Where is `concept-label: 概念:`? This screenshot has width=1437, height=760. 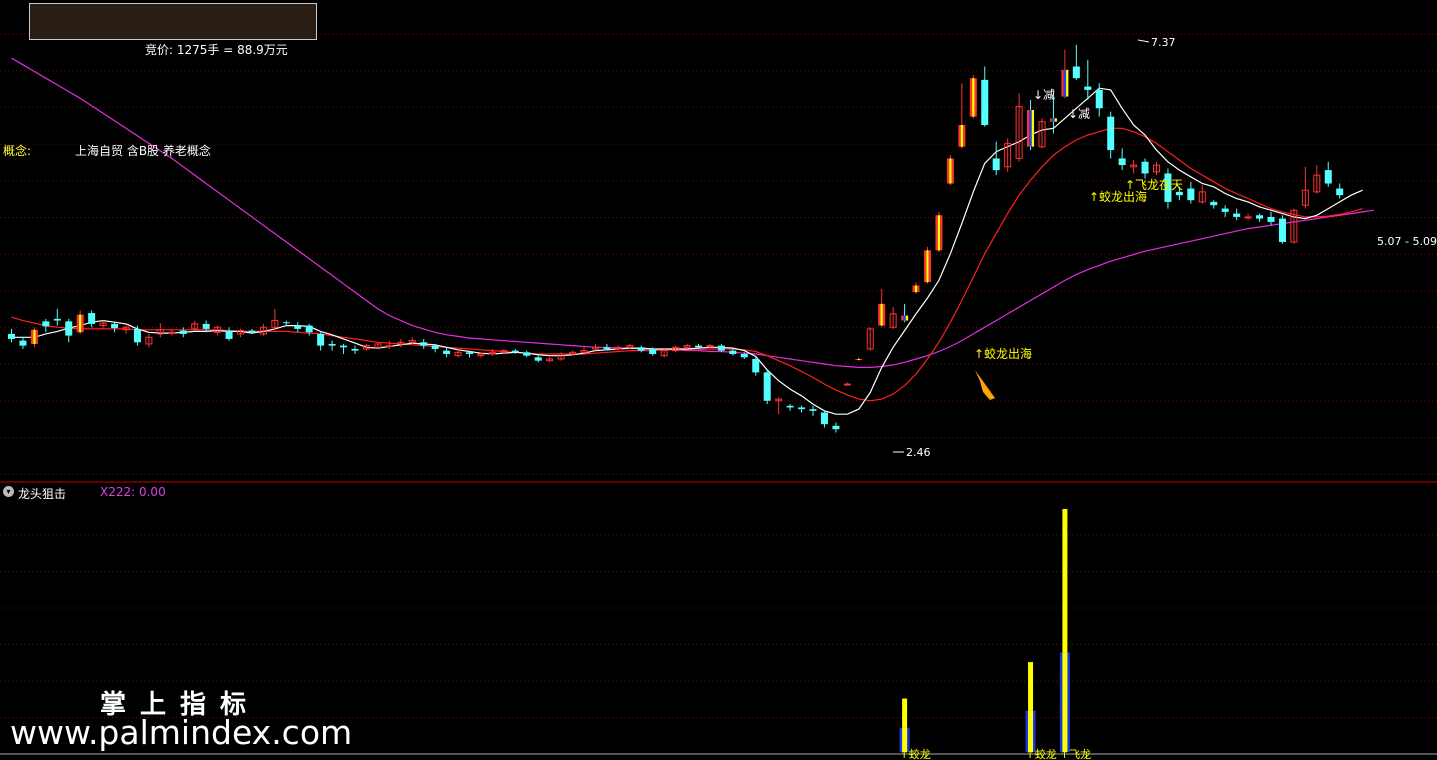
concept-label: 概念: is located at coordinates (17, 151).